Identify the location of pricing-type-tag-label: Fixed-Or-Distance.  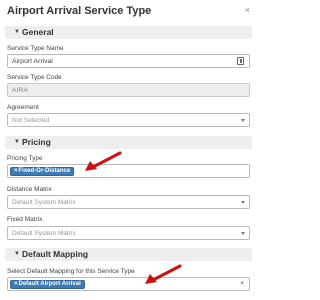
(44, 171).